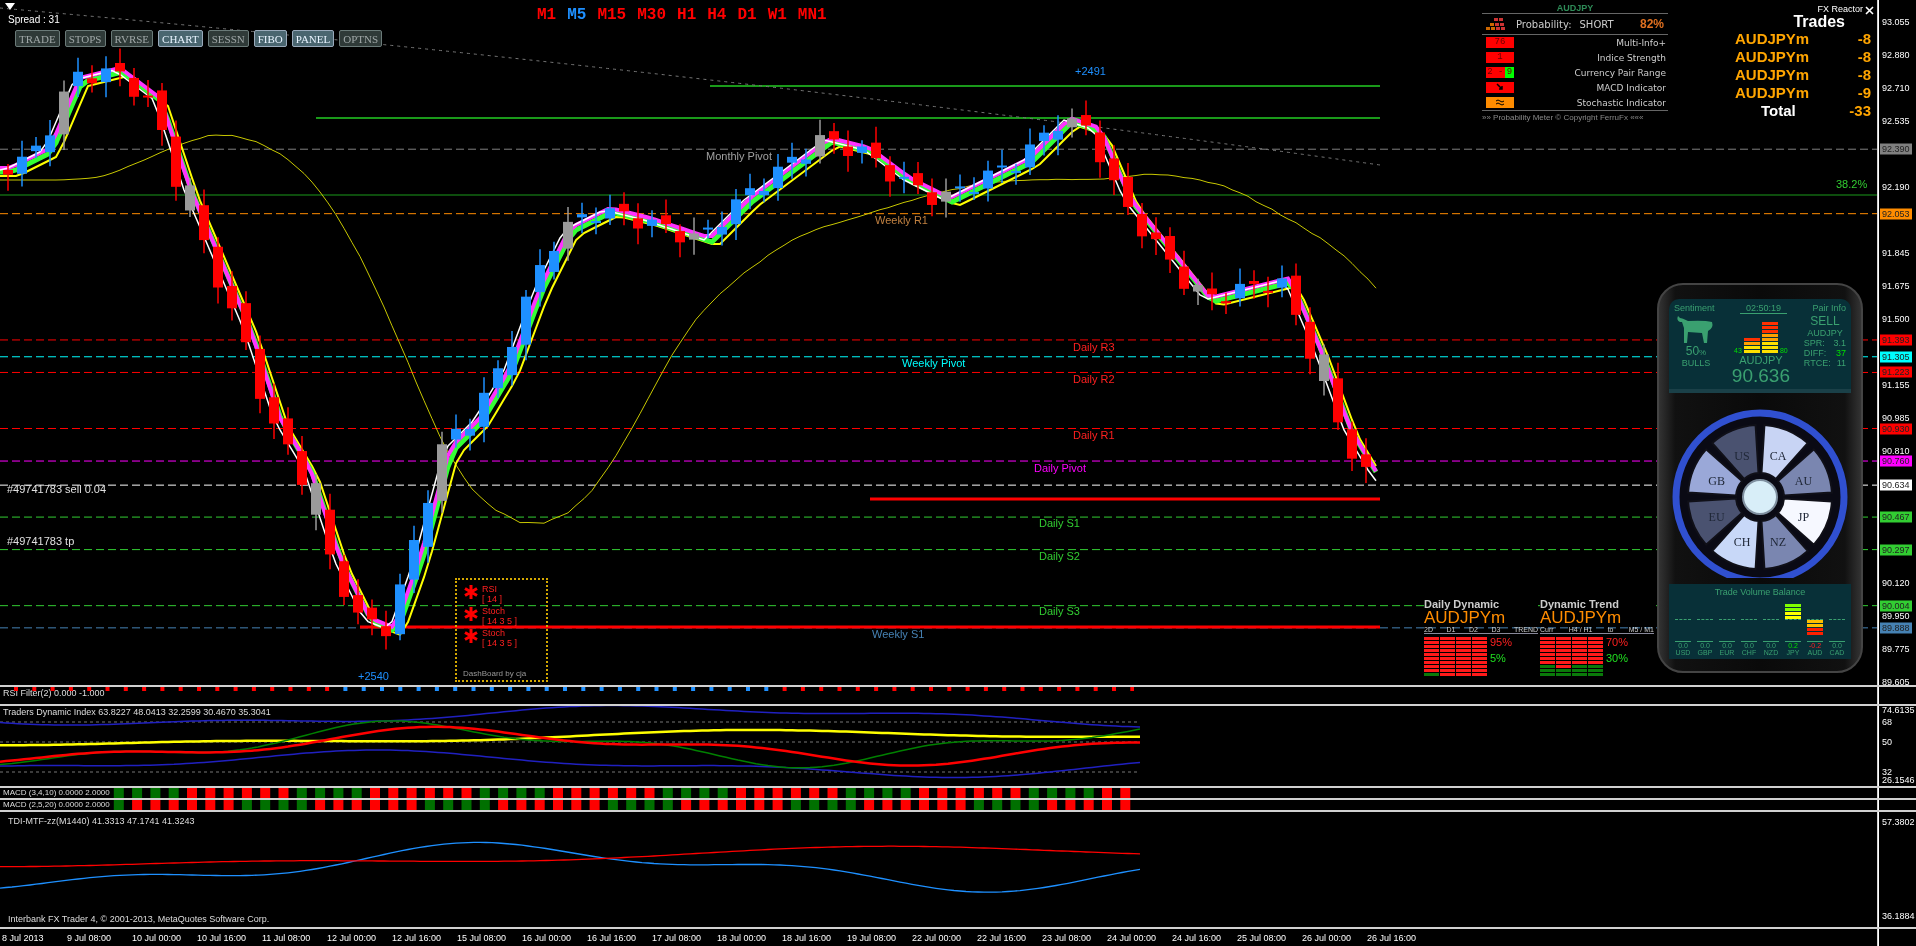  I want to click on signal-label: SELL, so click(1825, 321).